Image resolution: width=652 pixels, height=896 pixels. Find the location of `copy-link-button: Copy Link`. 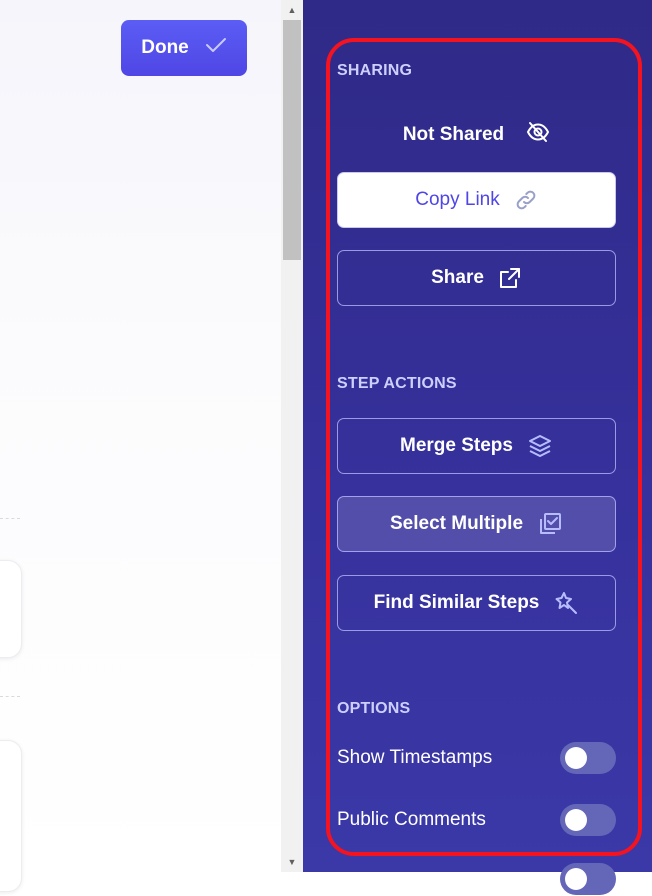

copy-link-button: Copy Link is located at coordinates (476, 200).